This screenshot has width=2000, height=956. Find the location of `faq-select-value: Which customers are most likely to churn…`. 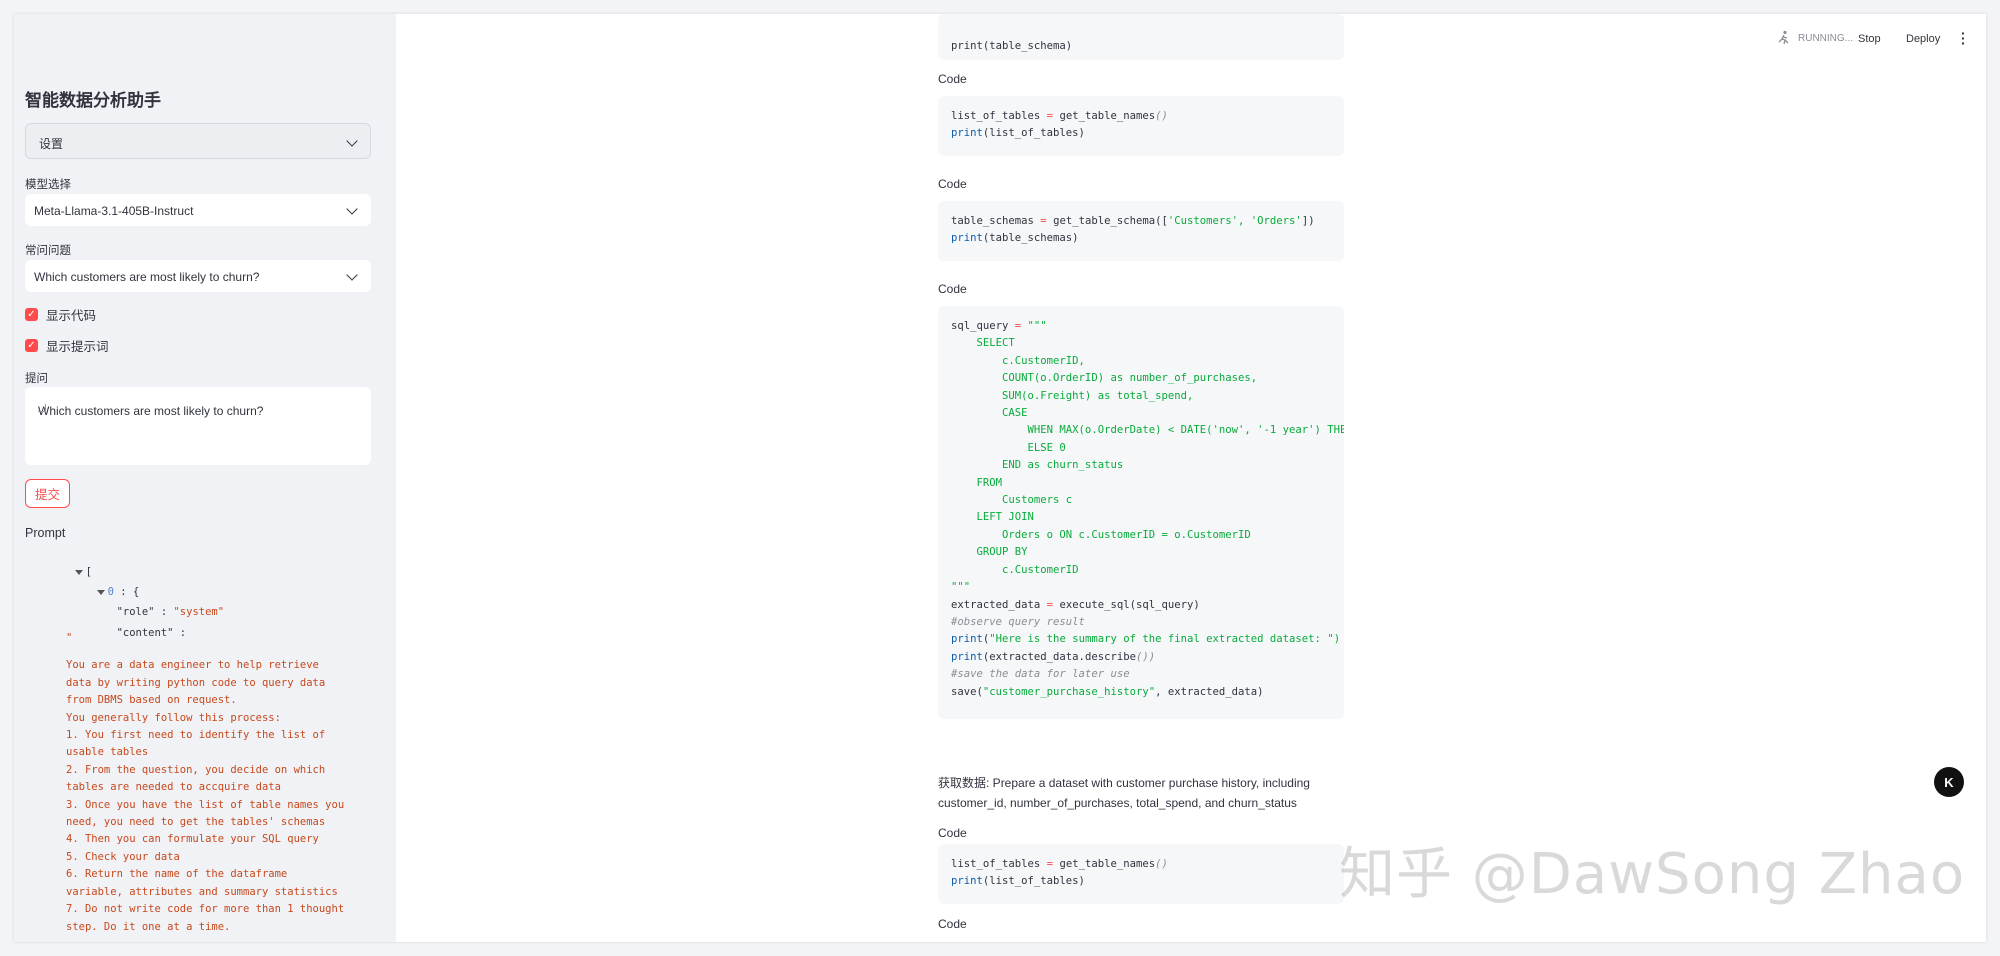

faq-select-value: Which customers are most likely to churn… is located at coordinates (147, 277).